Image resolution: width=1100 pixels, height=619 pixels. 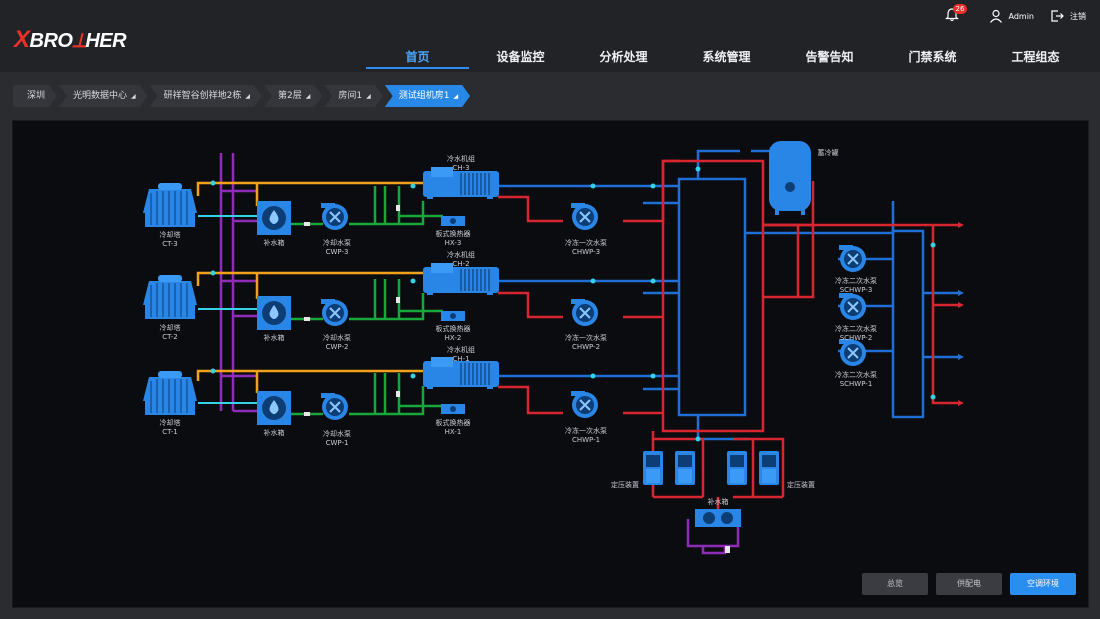 What do you see at coordinates (35, 96) in the screenshot?
I see `breadcrumb-item-city: 深圳` at bounding box center [35, 96].